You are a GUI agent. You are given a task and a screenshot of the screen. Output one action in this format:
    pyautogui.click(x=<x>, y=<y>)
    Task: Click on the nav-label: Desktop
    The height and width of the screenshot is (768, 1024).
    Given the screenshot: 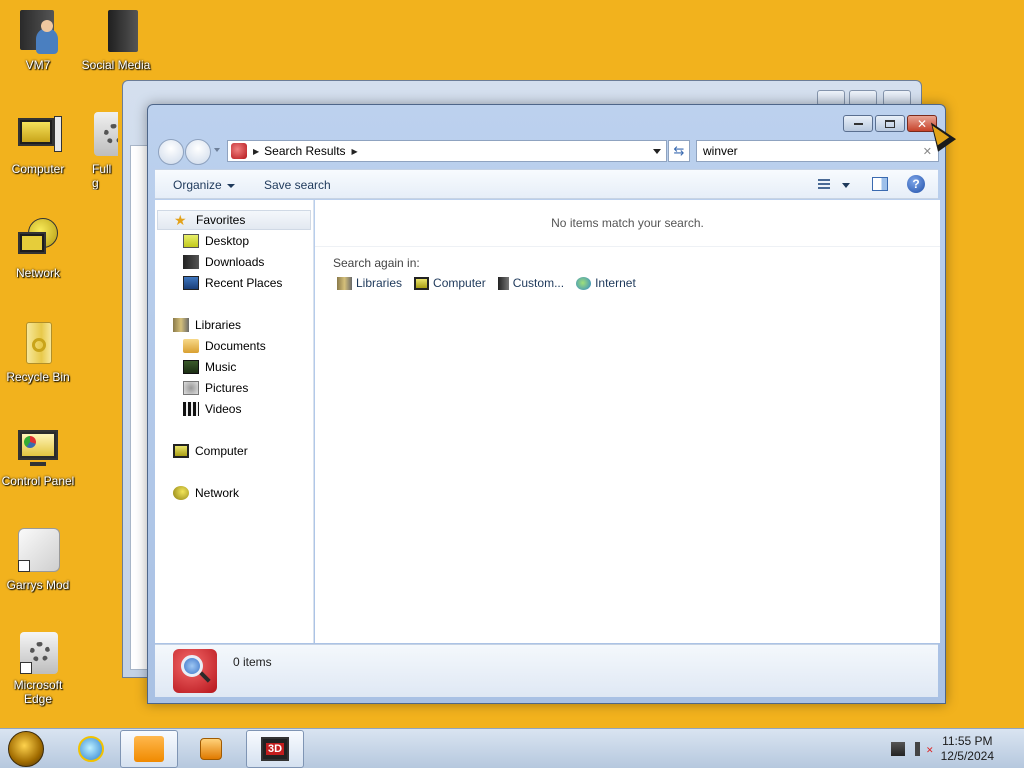 What is the action you would take?
    pyautogui.click(x=227, y=241)
    